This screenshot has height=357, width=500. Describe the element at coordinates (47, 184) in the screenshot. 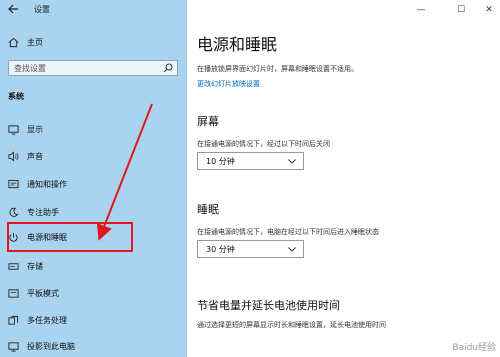

I see `sidebar-item-label: 通知和操作` at that location.